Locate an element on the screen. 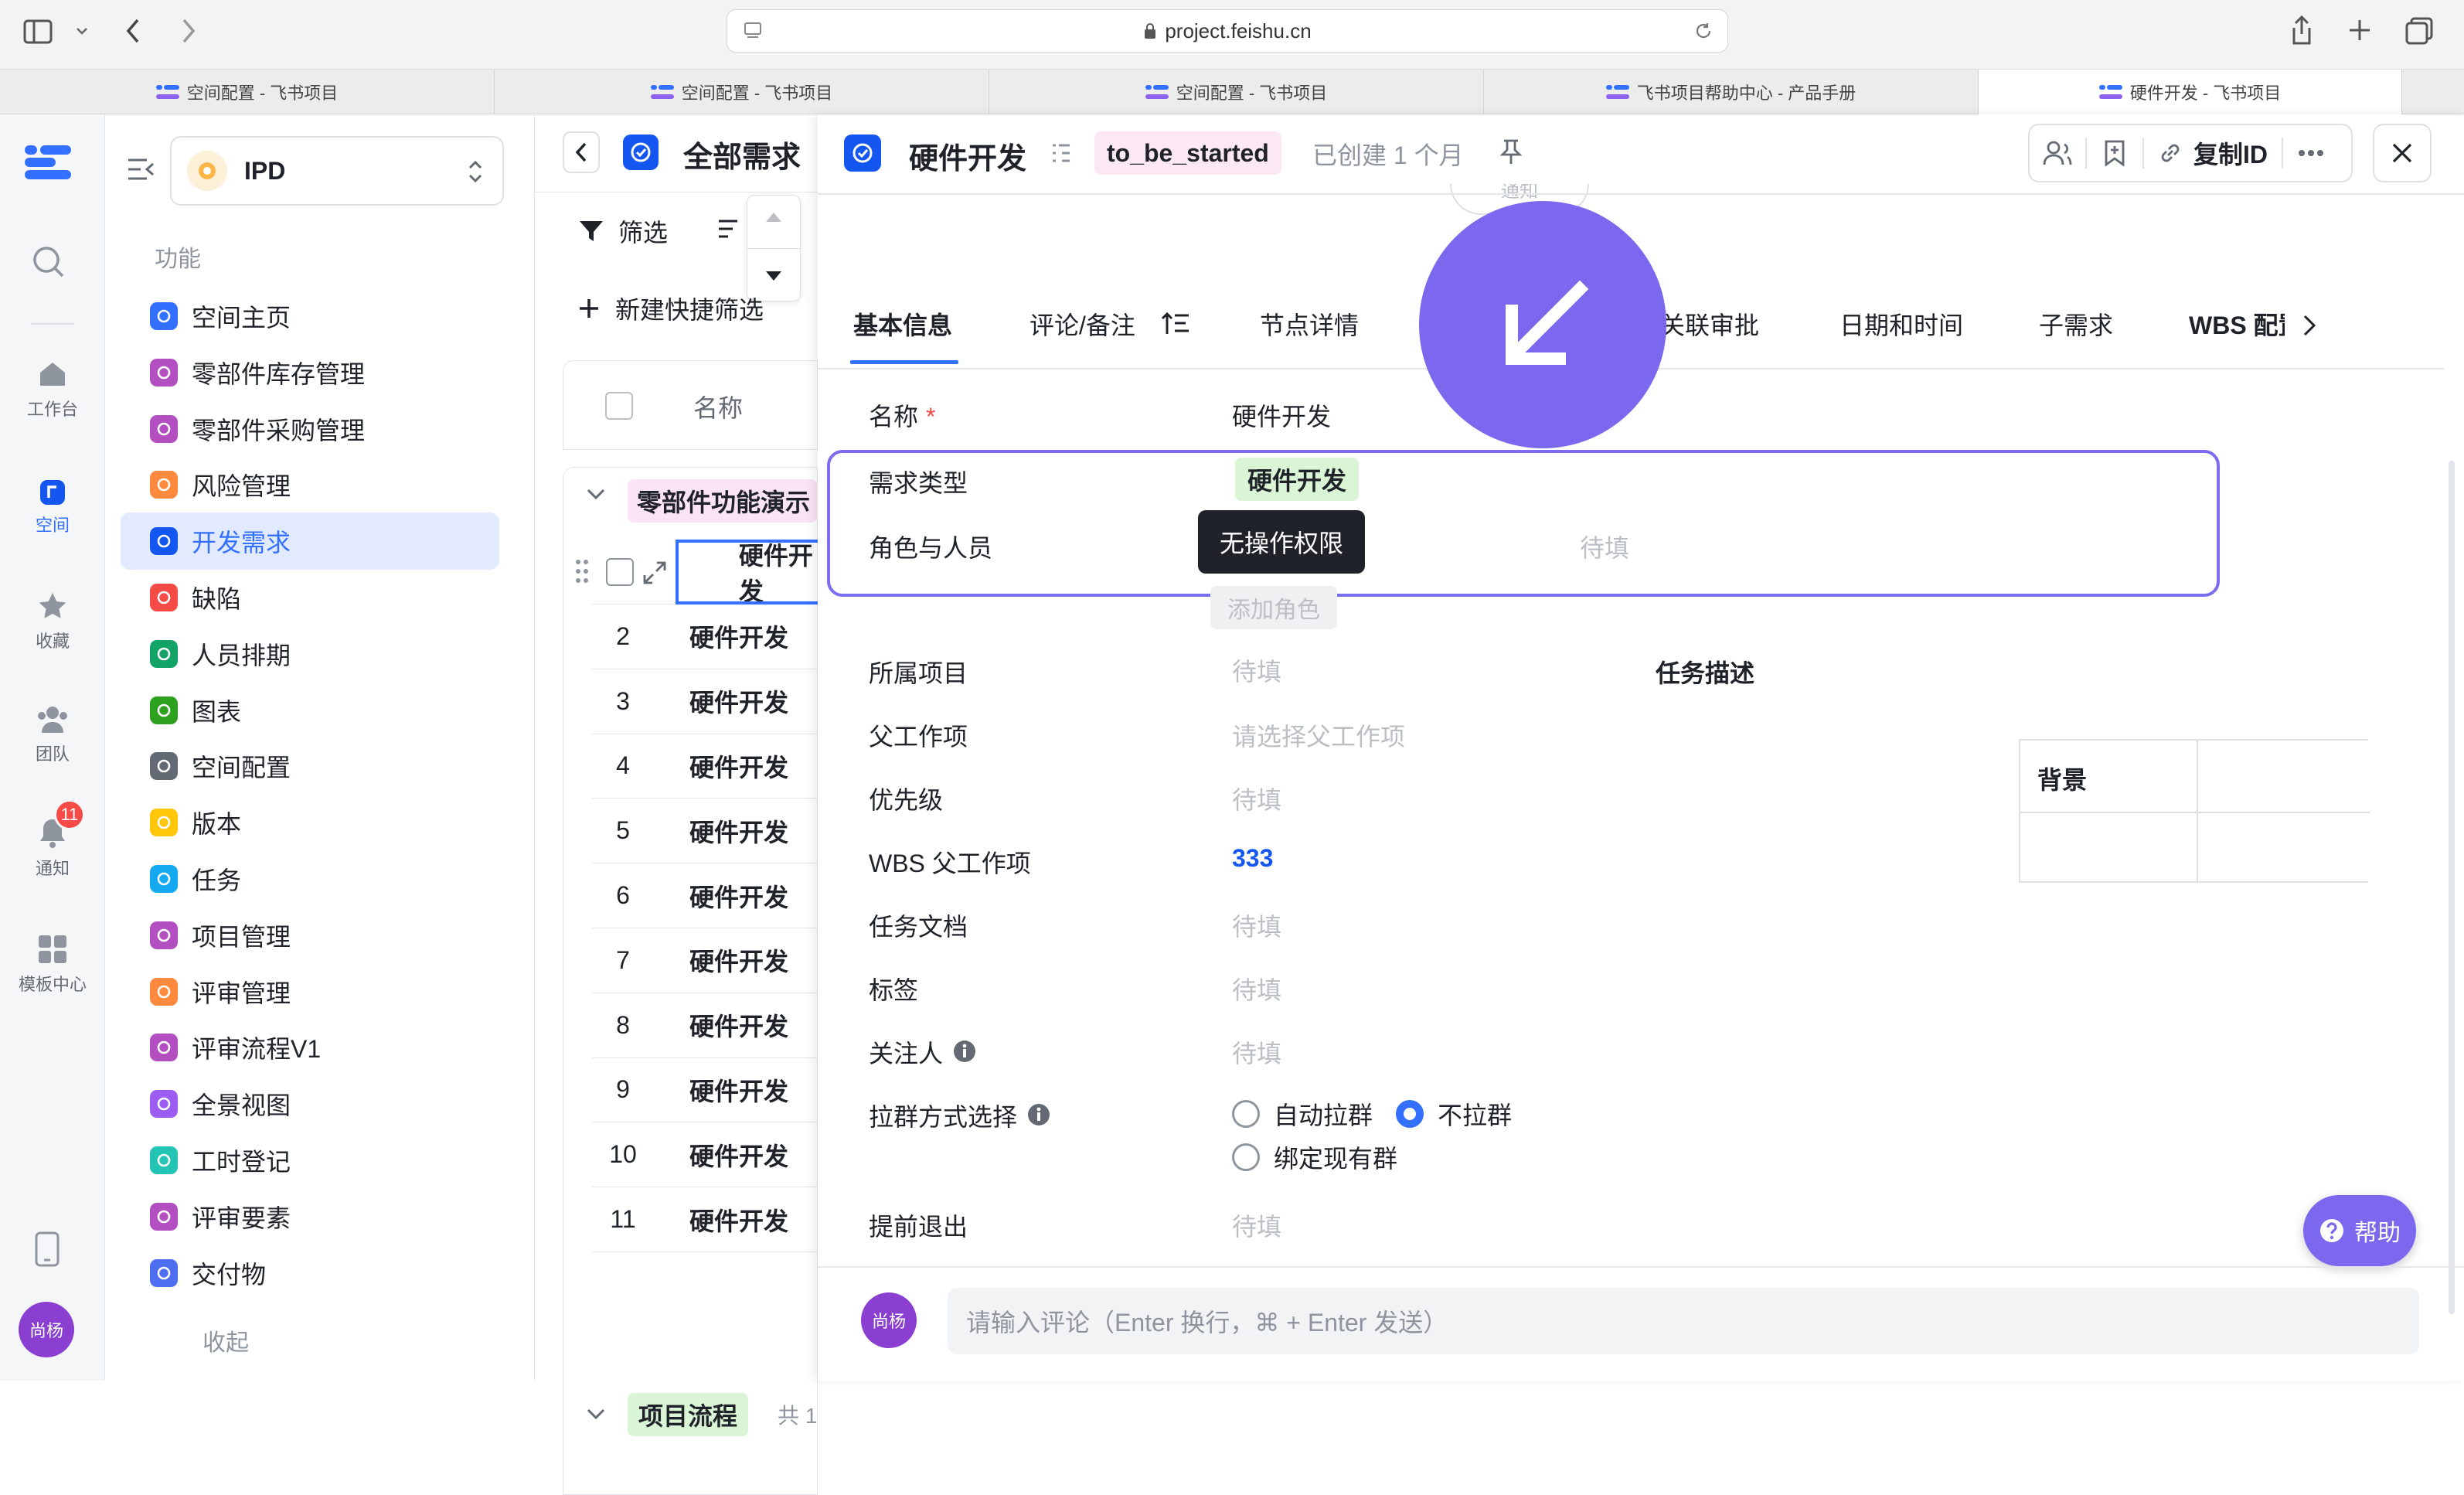  field-project-value: 待填 is located at coordinates (1256, 670).